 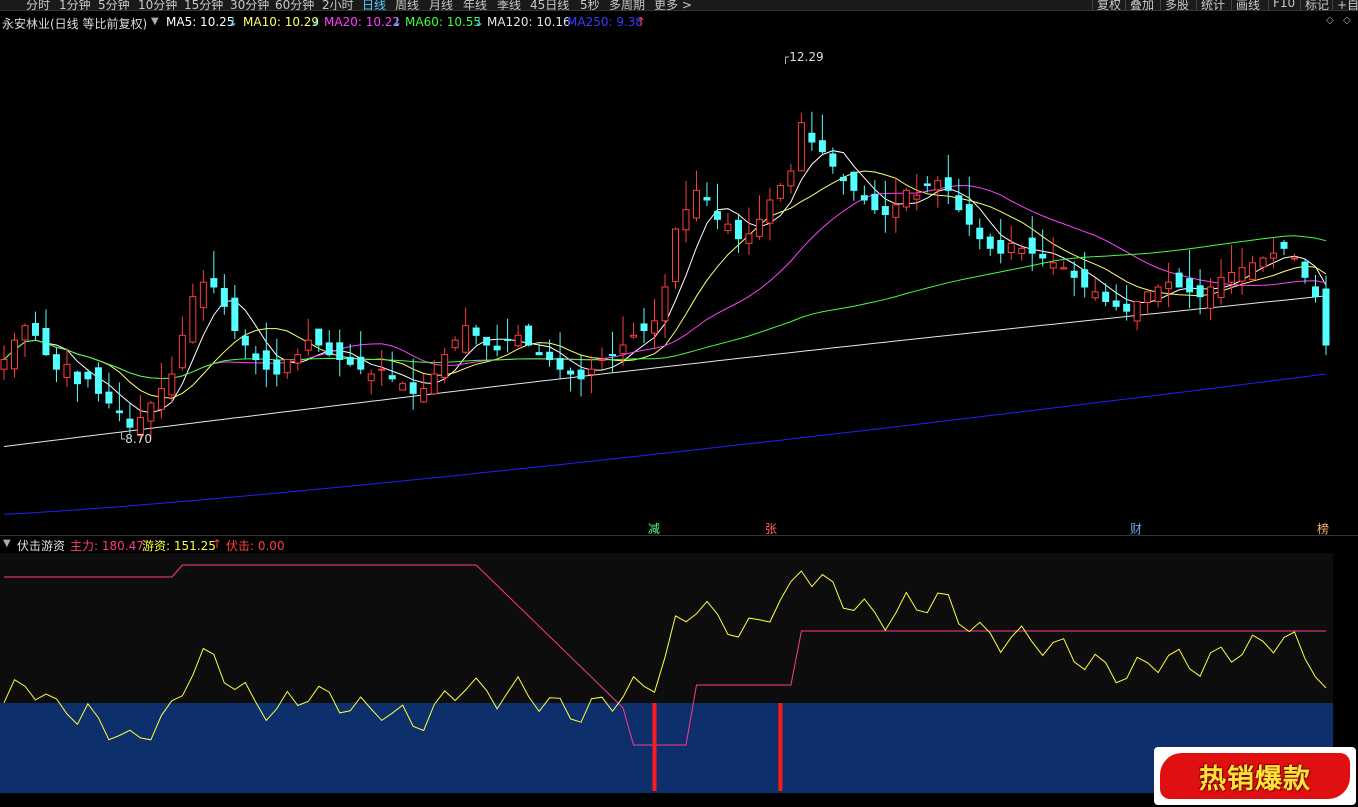 What do you see at coordinates (1136, 528) in the screenshot?
I see `signal-cai: 财` at bounding box center [1136, 528].